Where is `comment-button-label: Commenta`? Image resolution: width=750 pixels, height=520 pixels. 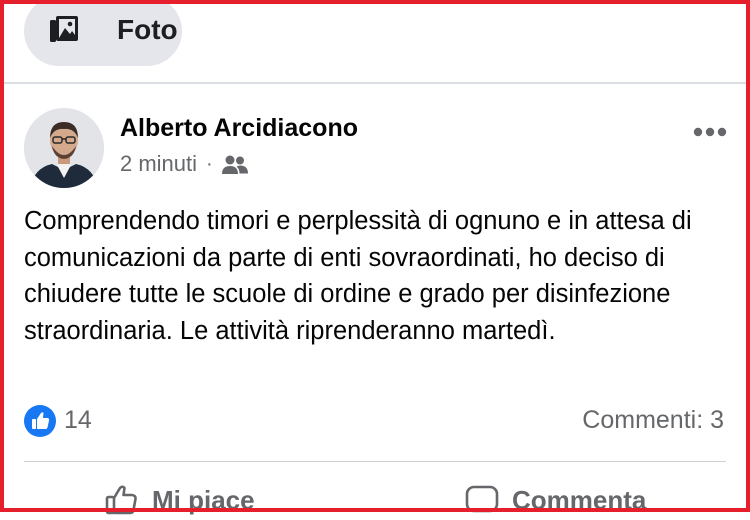 comment-button-label: Commenta is located at coordinates (579, 499).